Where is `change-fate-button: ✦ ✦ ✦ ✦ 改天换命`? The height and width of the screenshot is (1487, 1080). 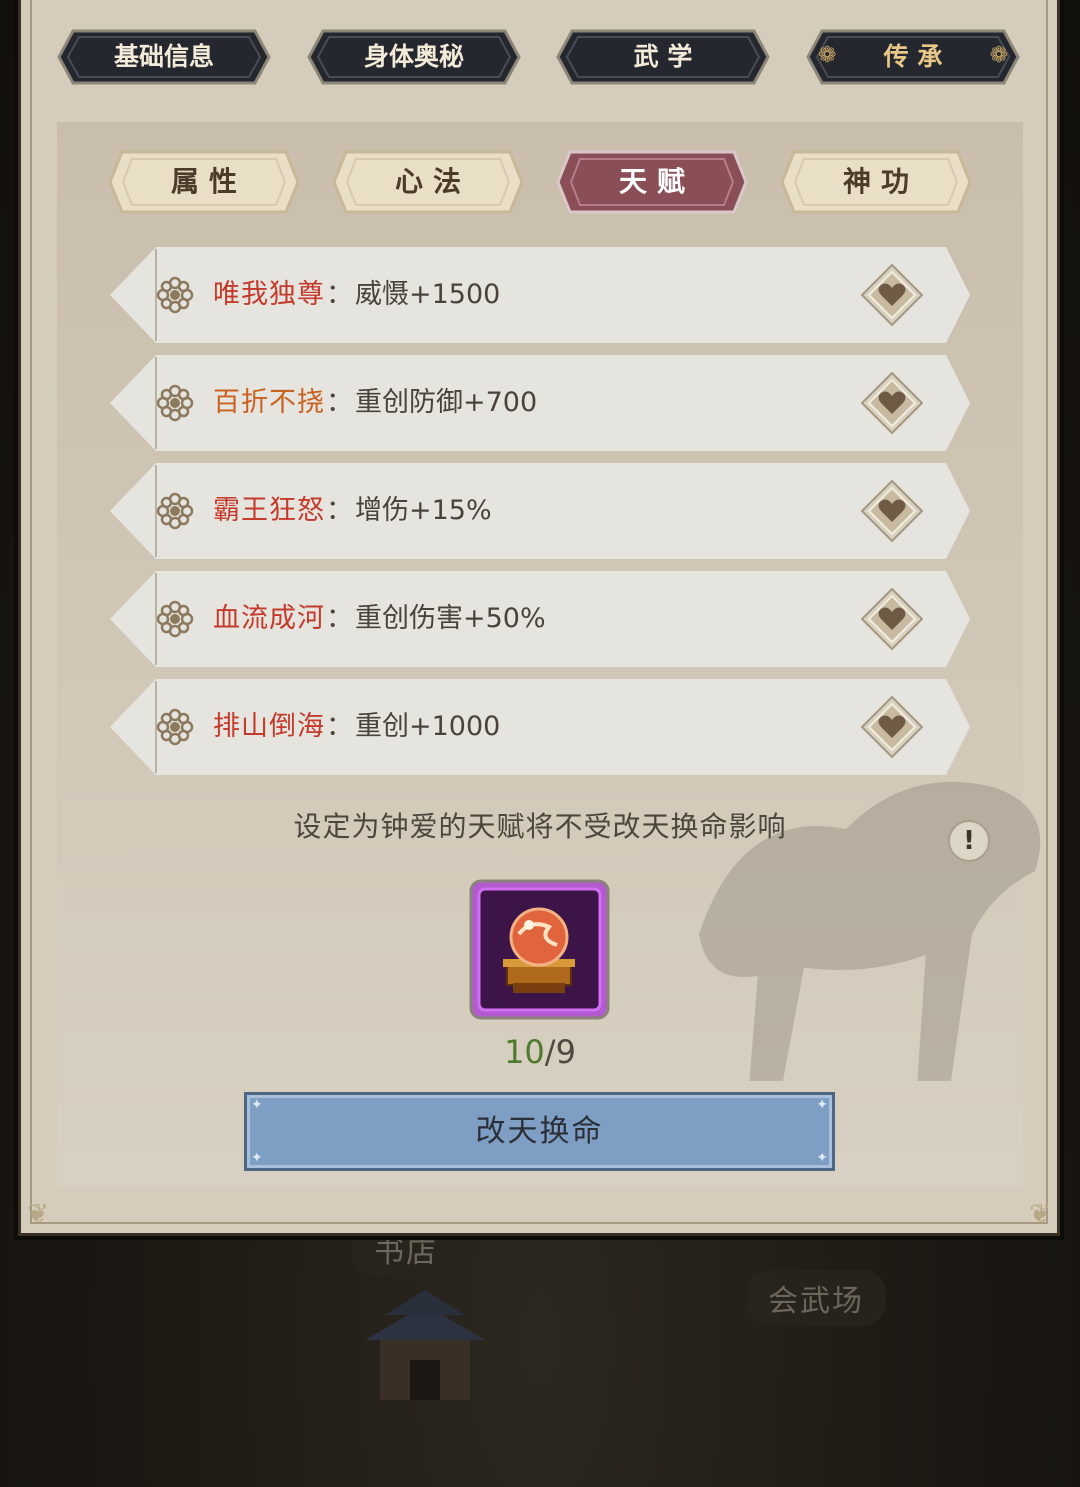
change-fate-button: ✦ ✦ ✦ ✦ 改天换命 is located at coordinates (539, 1131).